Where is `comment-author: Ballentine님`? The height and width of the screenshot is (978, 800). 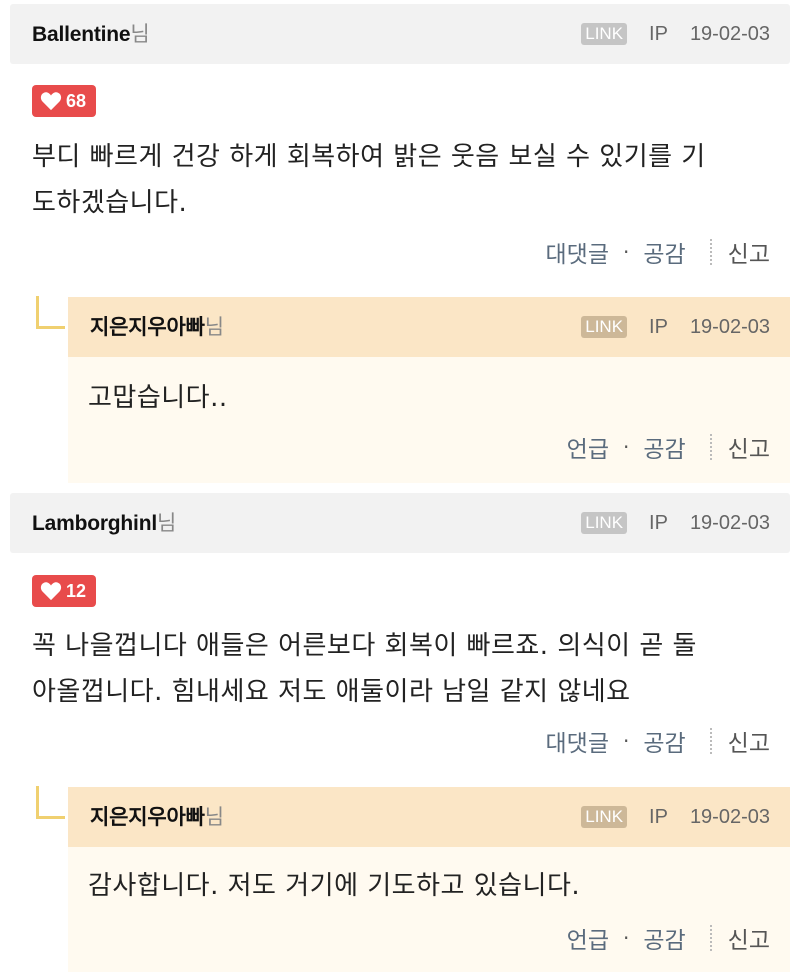
comment-author: Ballentine님 is located at coordinates (91, 34).